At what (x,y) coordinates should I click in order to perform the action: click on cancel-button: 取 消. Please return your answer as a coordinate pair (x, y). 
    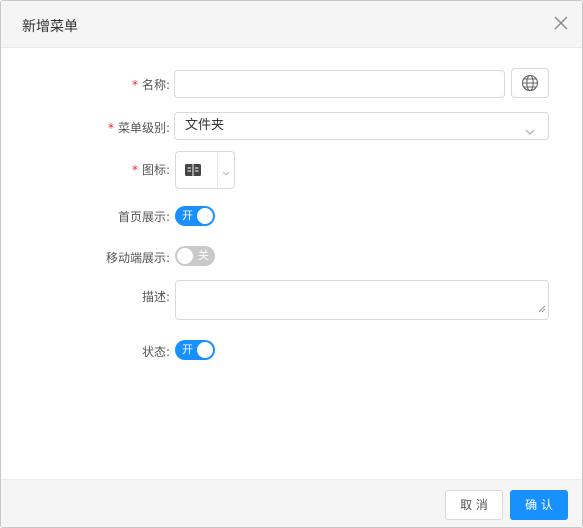
    Looking at the image, I should click on (474, 505).